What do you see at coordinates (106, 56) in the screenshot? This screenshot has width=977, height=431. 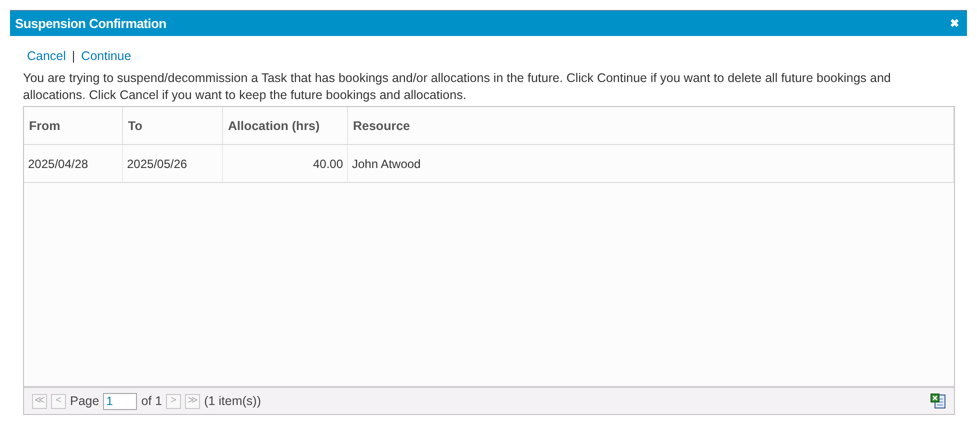 I see `continue-link: Continue` at bounding box center [106, 56].